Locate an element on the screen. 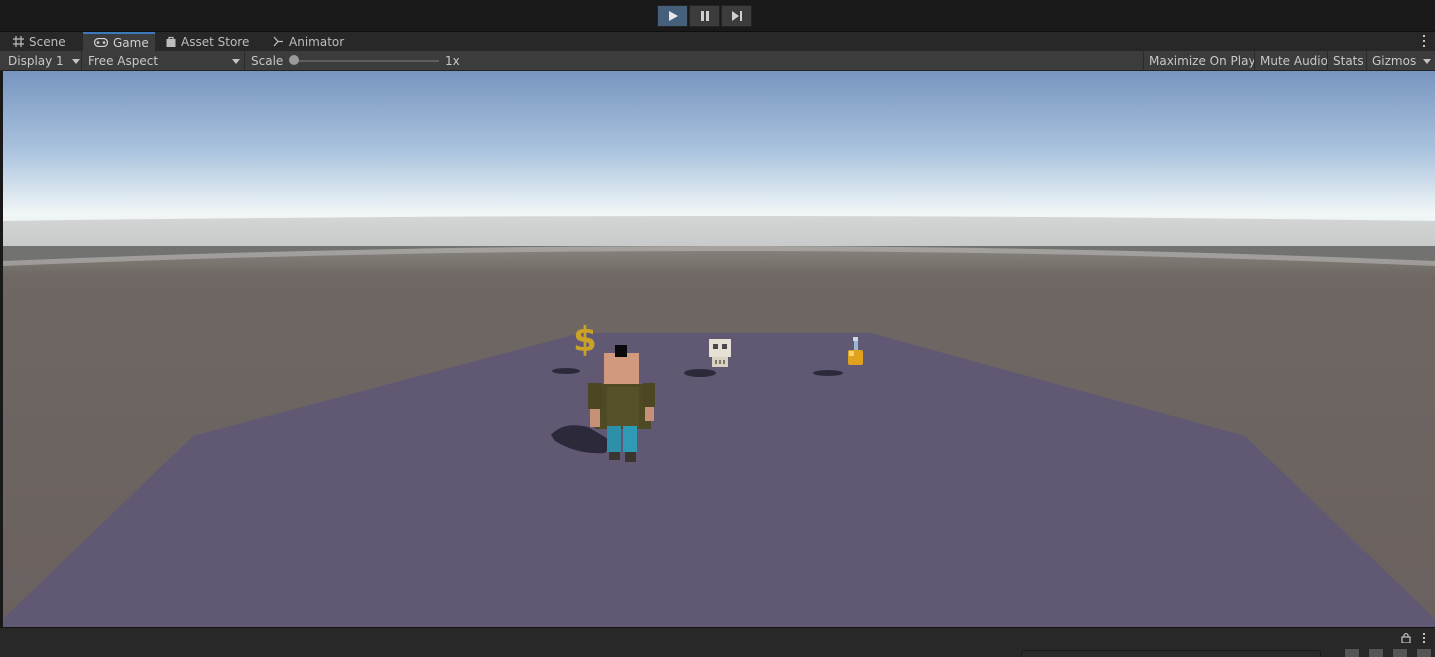 This screenshot has height=657, width=1435. tab-game: Game is located at coordinates (119, 41).